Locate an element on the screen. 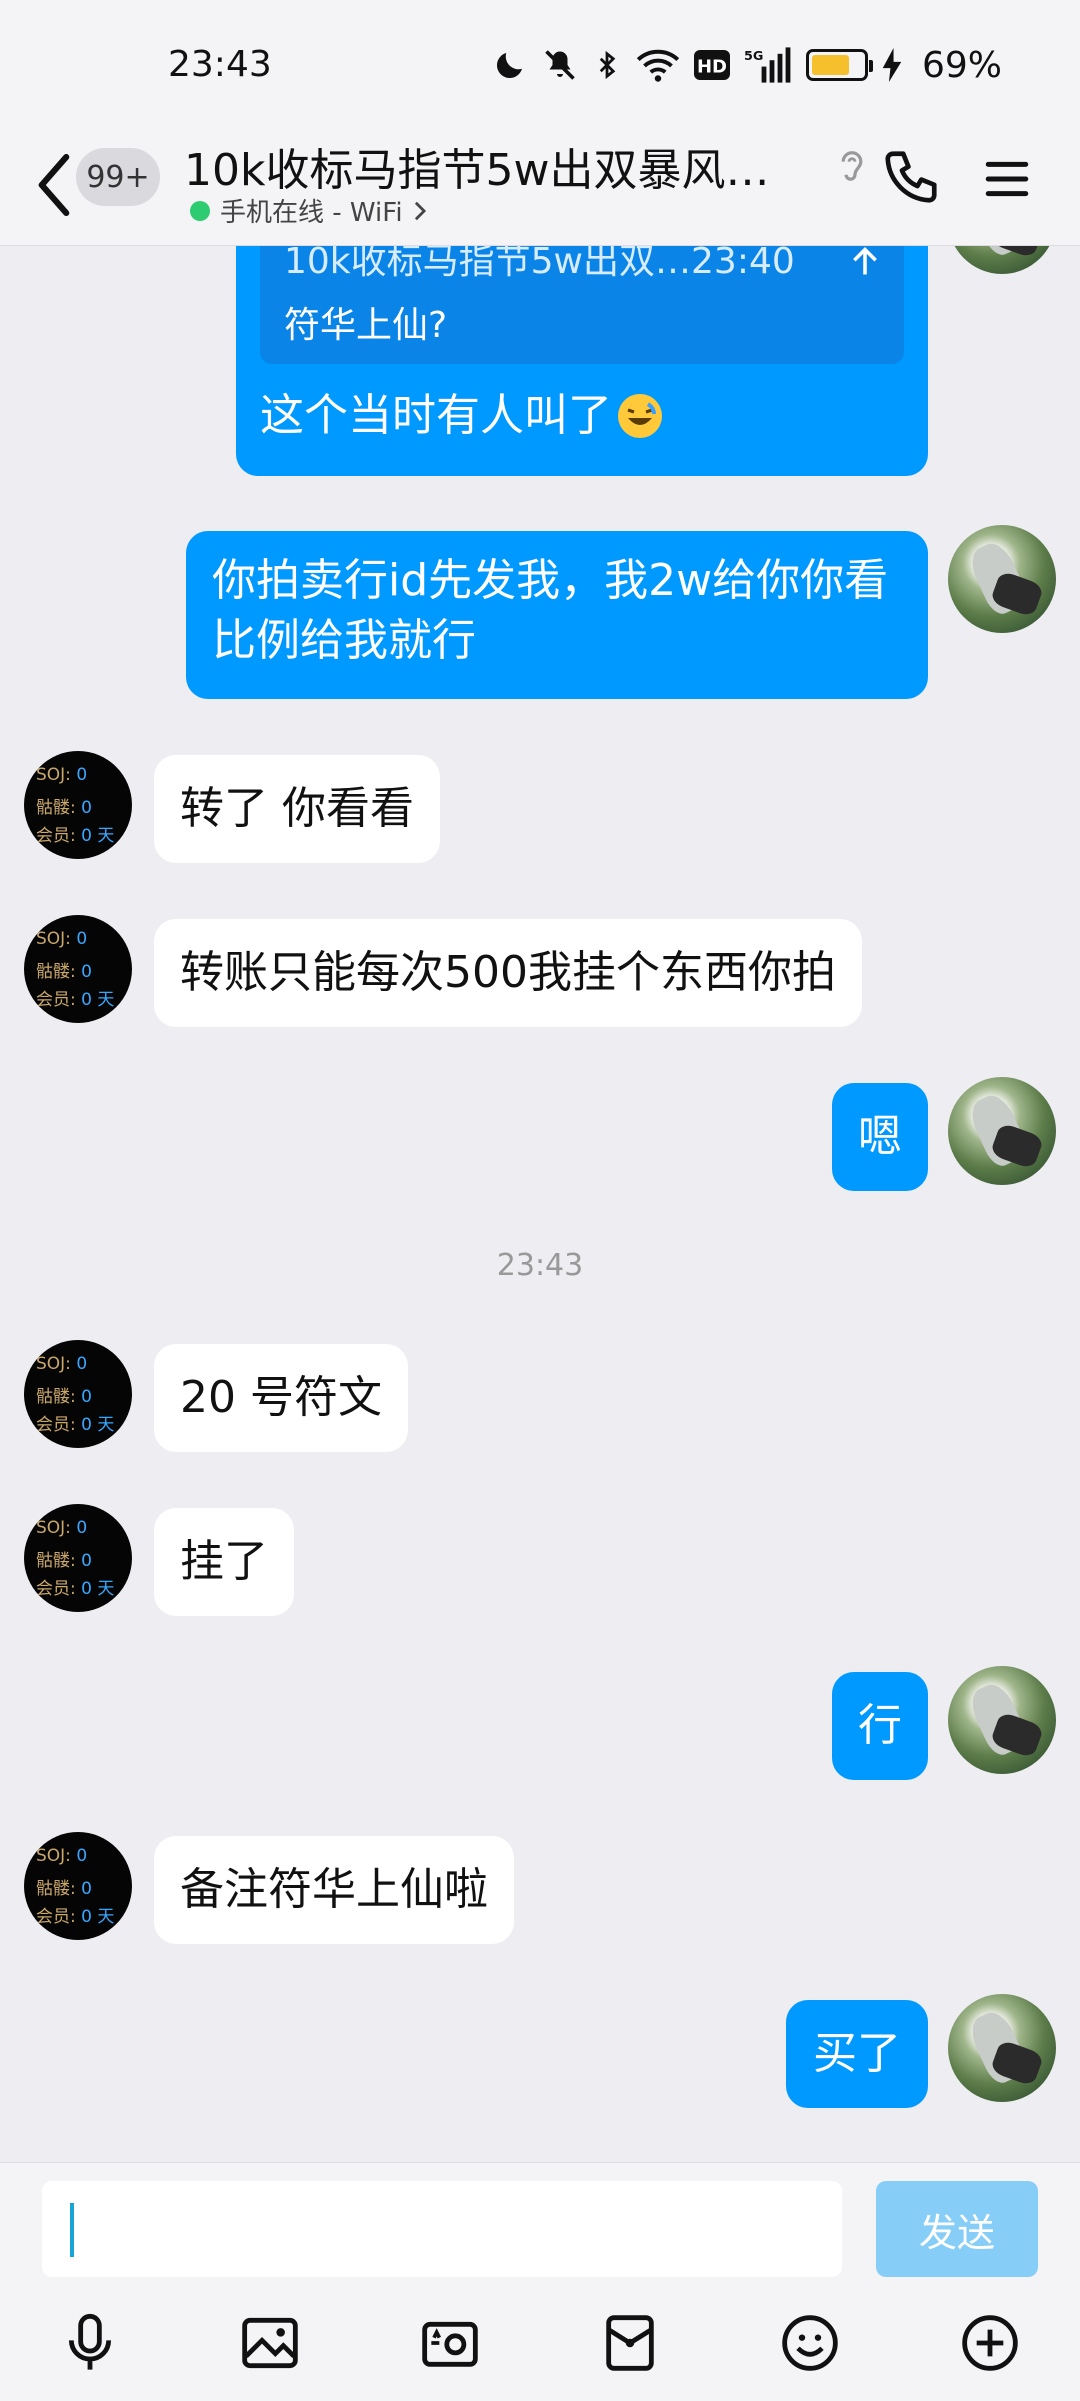 This screenshot has height=2401, width=1080. microphone-icon is located at coordinates (90, 2343).